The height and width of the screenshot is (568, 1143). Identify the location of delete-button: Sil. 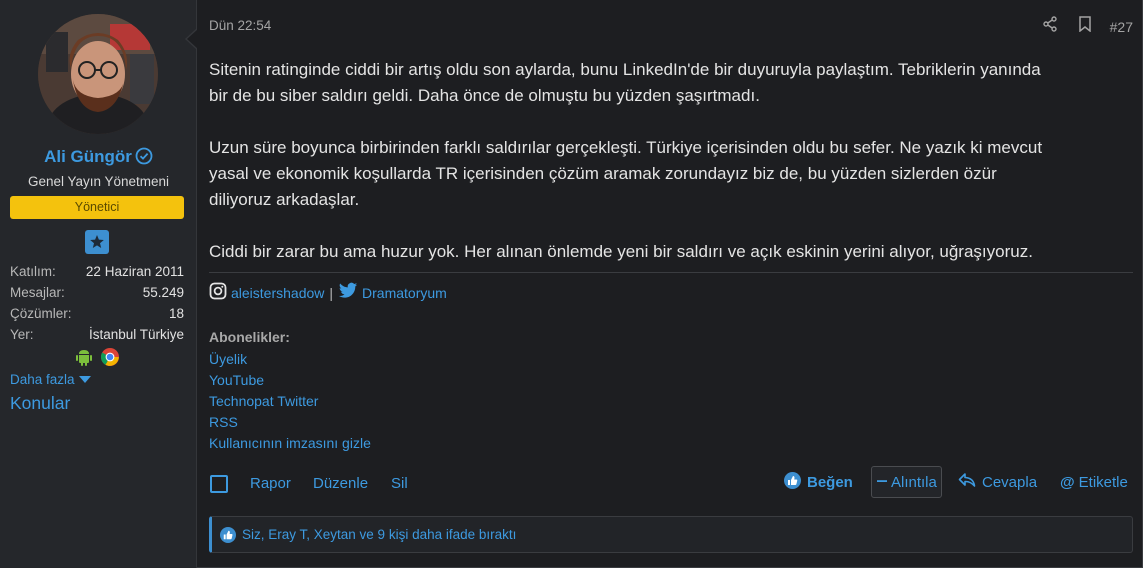
(399, 483).